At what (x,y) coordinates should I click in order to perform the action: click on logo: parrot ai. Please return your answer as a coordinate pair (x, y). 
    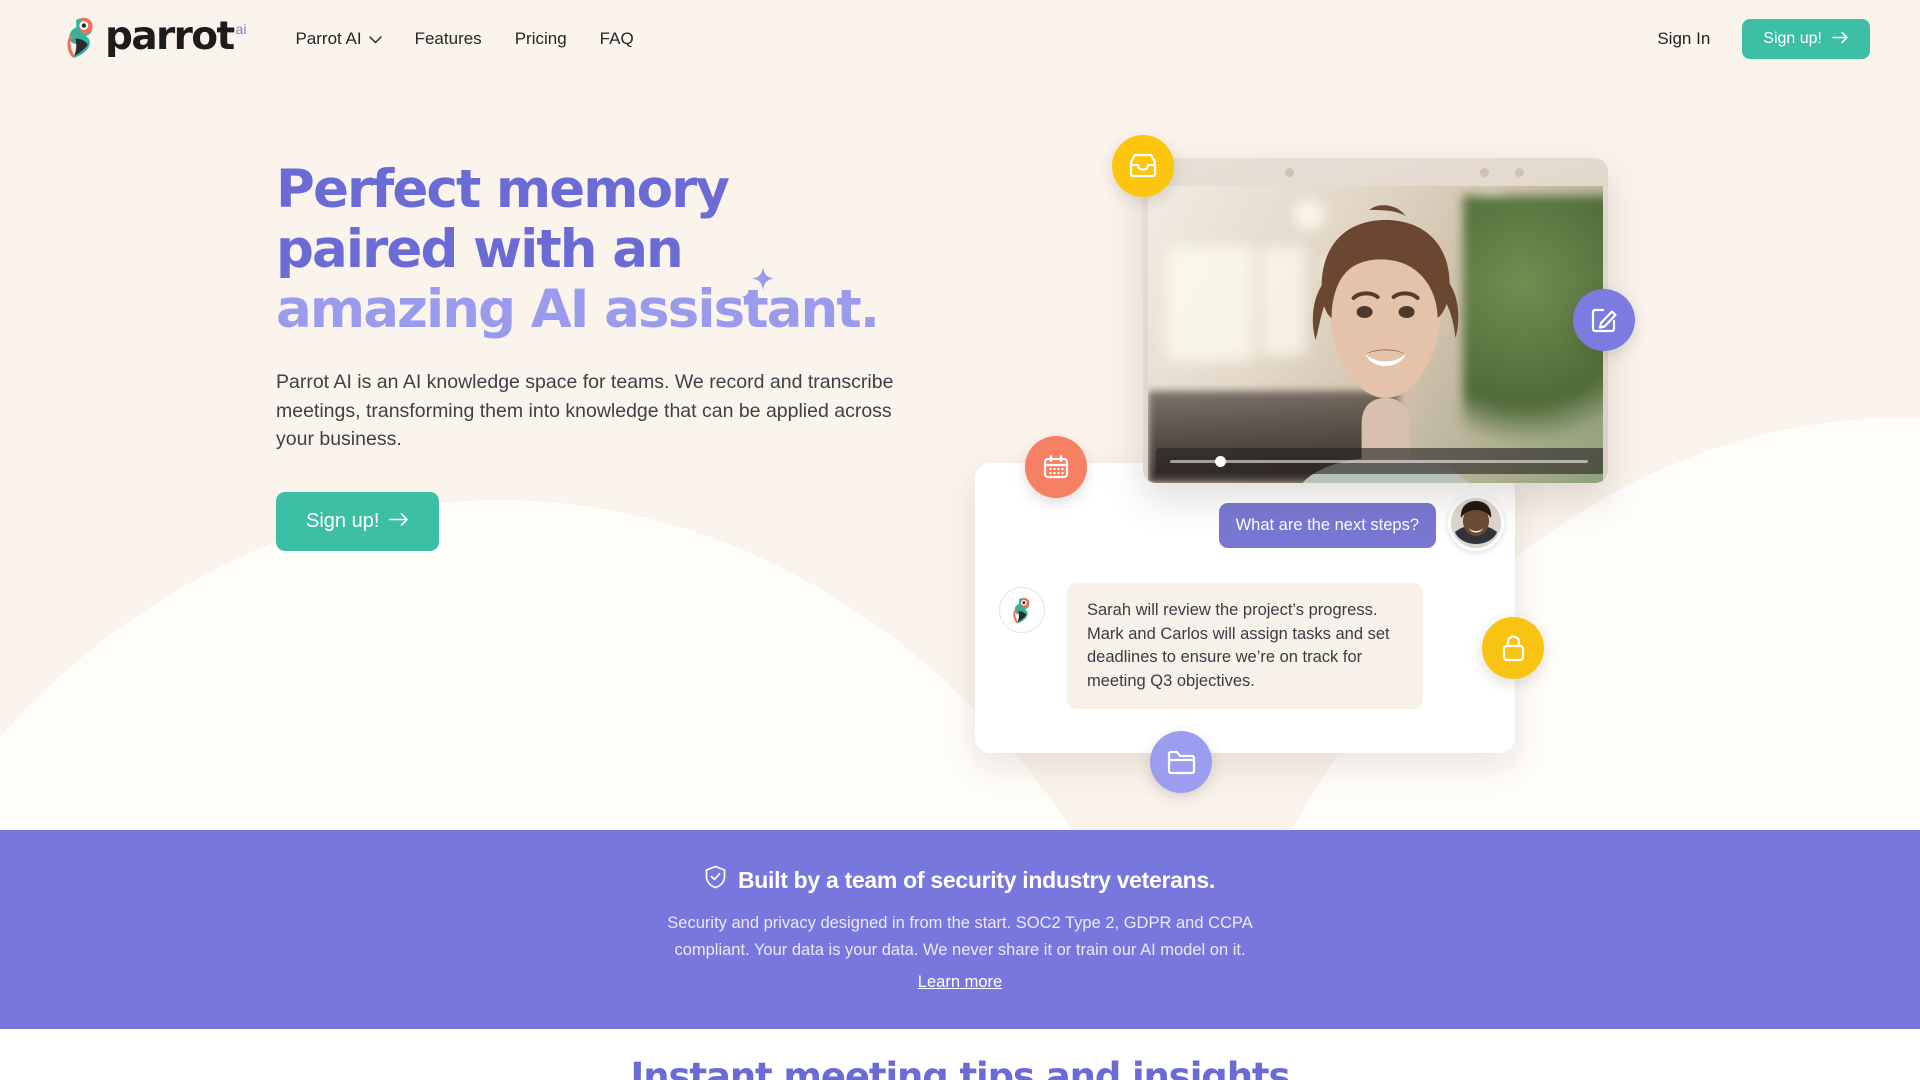
    Looking at the image, I should click on (154, 38).